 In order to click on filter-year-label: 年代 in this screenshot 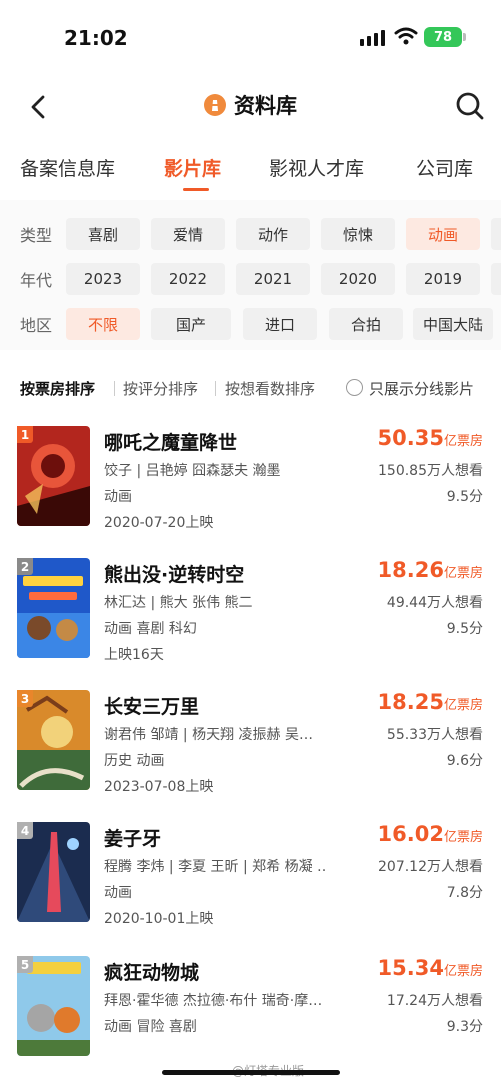, I will do `click(36, 280)`.